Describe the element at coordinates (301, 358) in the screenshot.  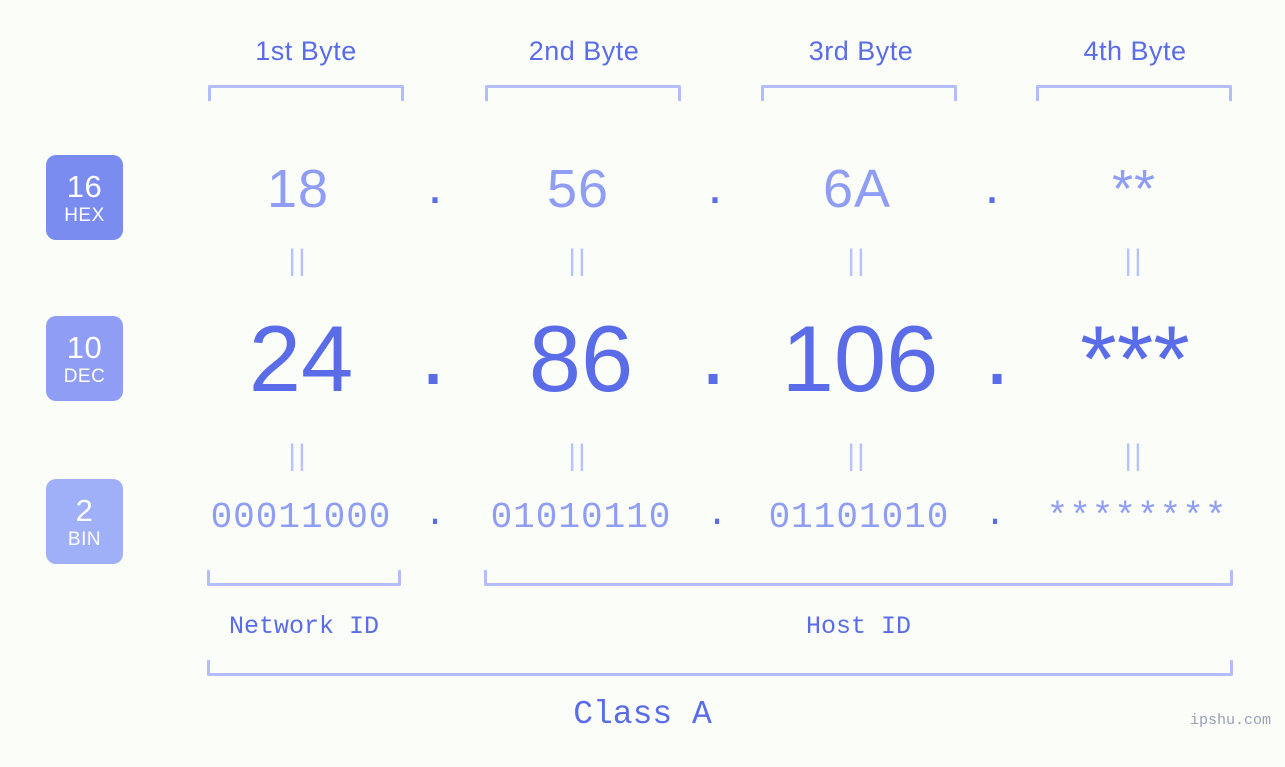
I see `dec-byte-1: 24` at that location.